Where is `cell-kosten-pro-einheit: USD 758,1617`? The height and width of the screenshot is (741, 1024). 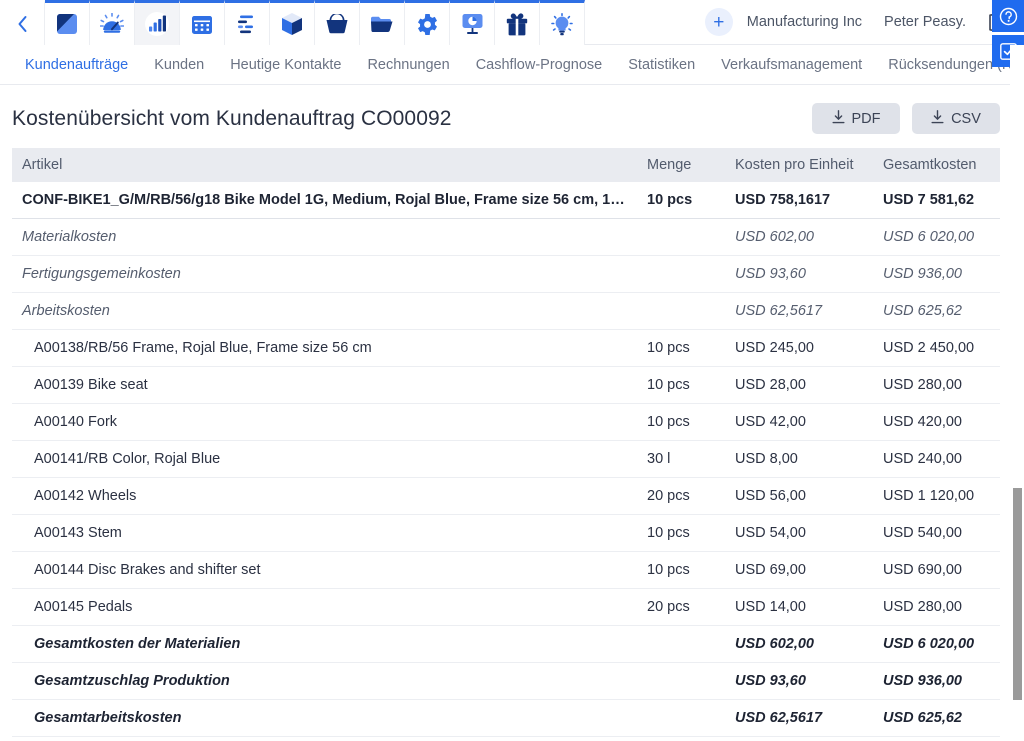 cell-kosten-pro-einheit: USD 758,1617 is located at coordinates (801, 200).